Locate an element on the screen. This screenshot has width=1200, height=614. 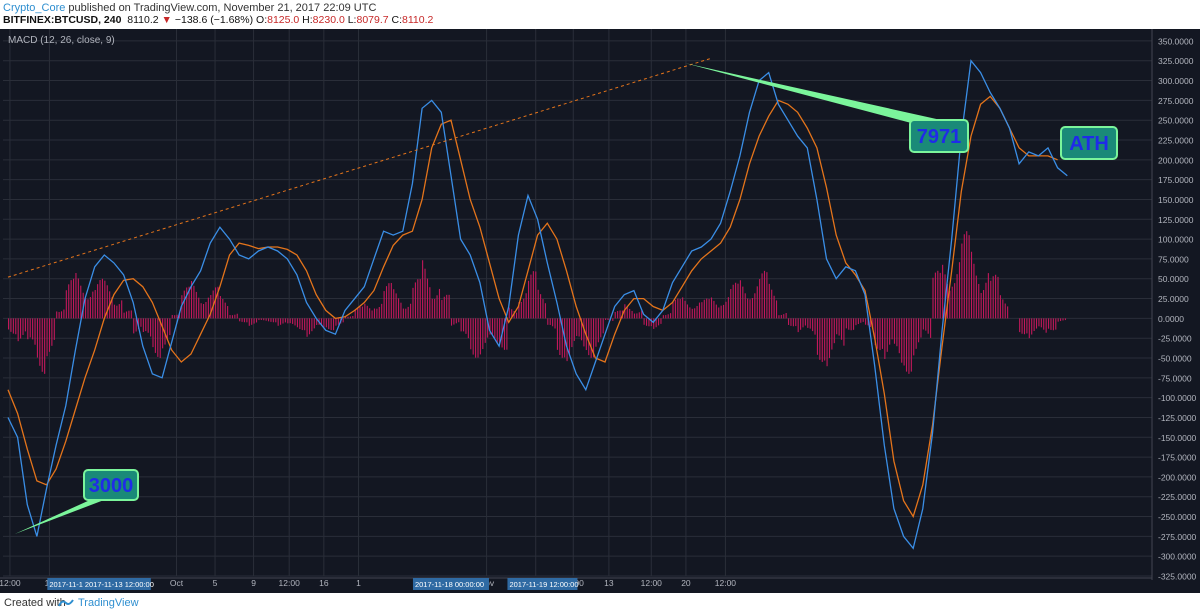
y-tick-label: -25.0000 is located at coordinates (1175, 339).